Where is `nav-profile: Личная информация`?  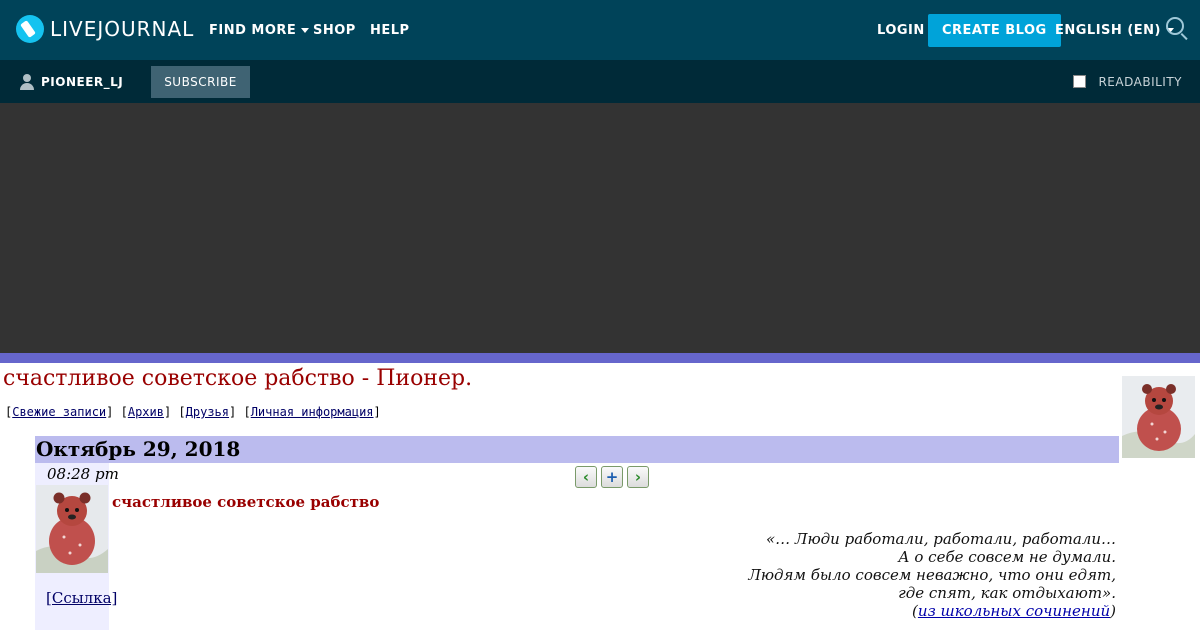 nav-profile: Личная информация is located at coordinates (312, 412).